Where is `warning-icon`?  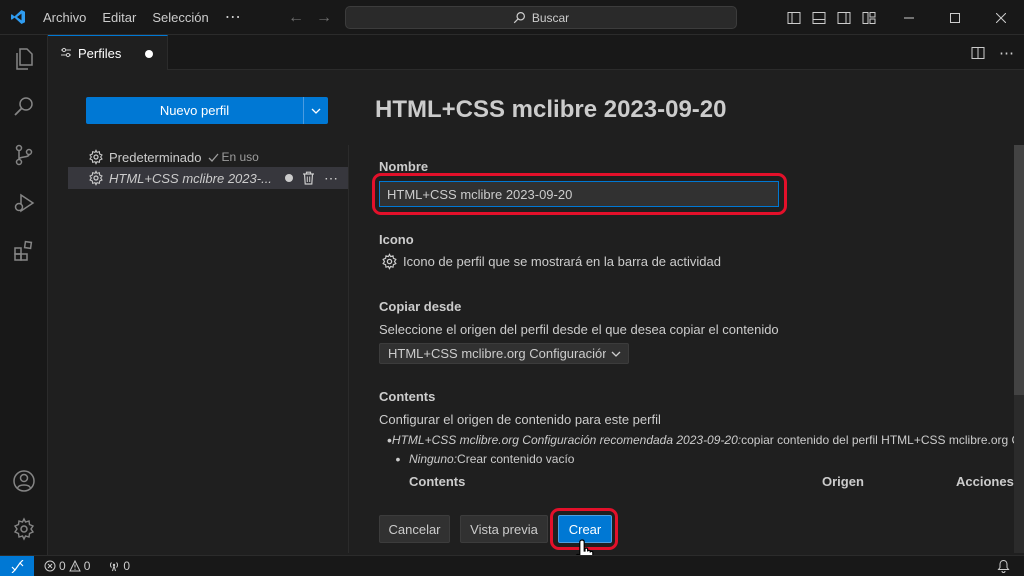
warning-icon is located at coordinates (74, 566).